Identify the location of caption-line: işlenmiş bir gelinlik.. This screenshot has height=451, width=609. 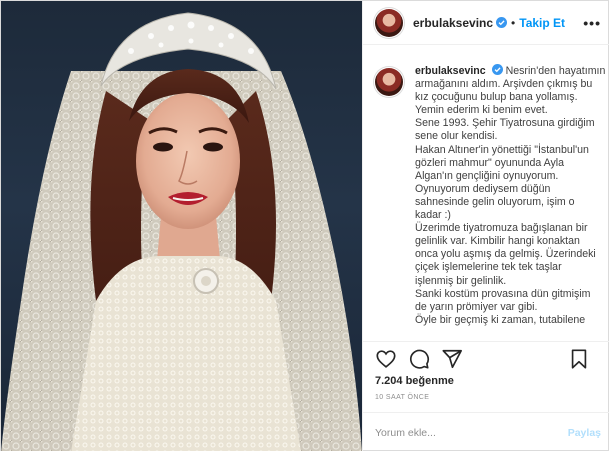
(461, 280).